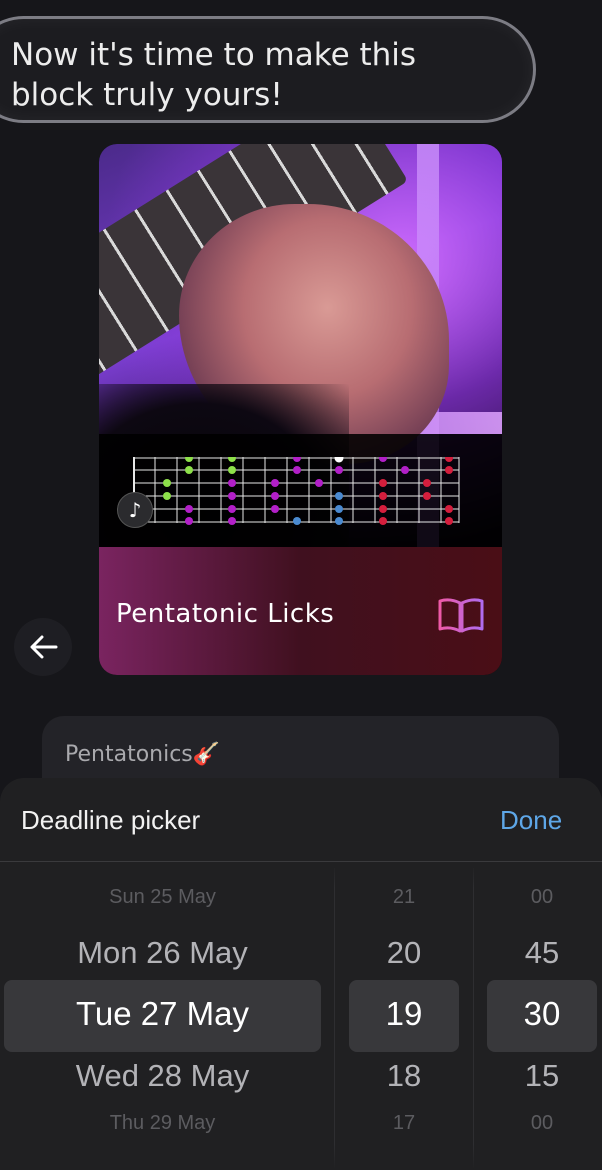  I want to click on hour-option: 18, so click(404, 1076).